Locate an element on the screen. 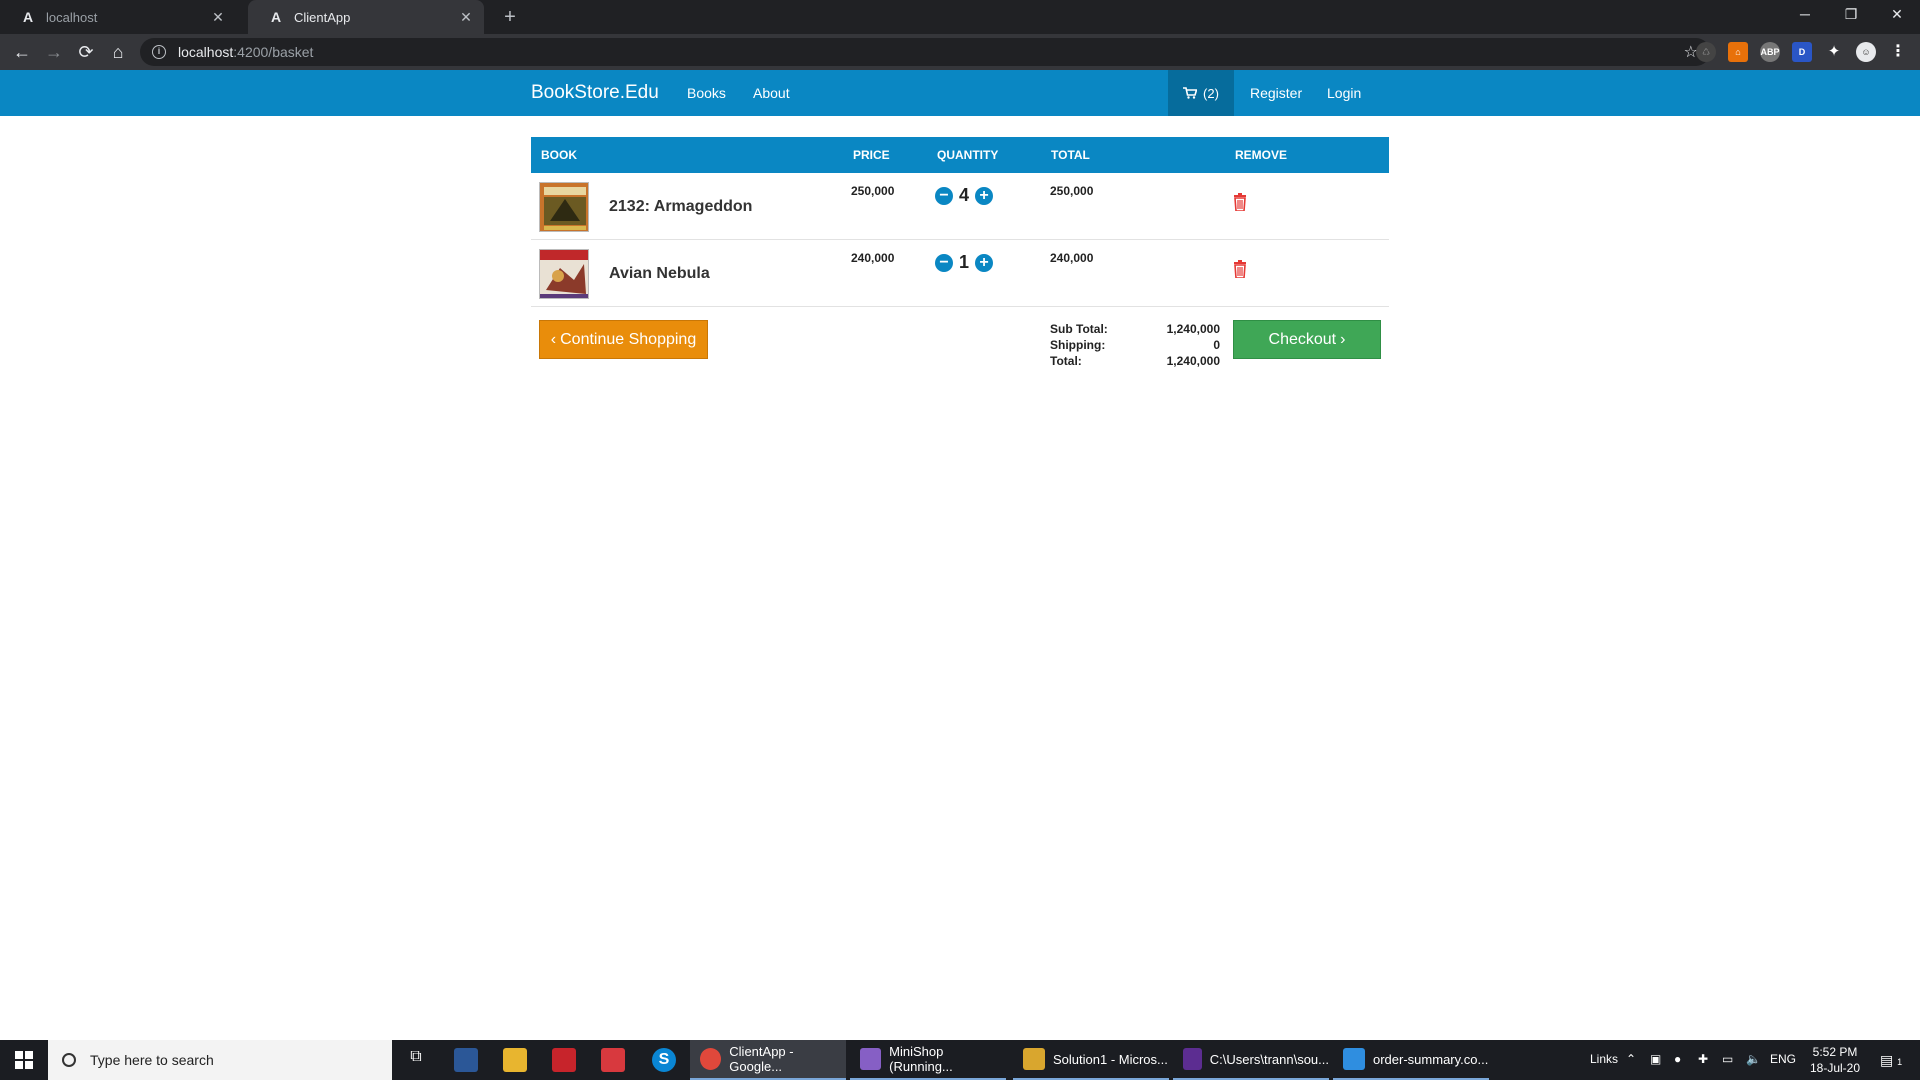  extension-icon: ♺ is located at coordinates (1706, 52).